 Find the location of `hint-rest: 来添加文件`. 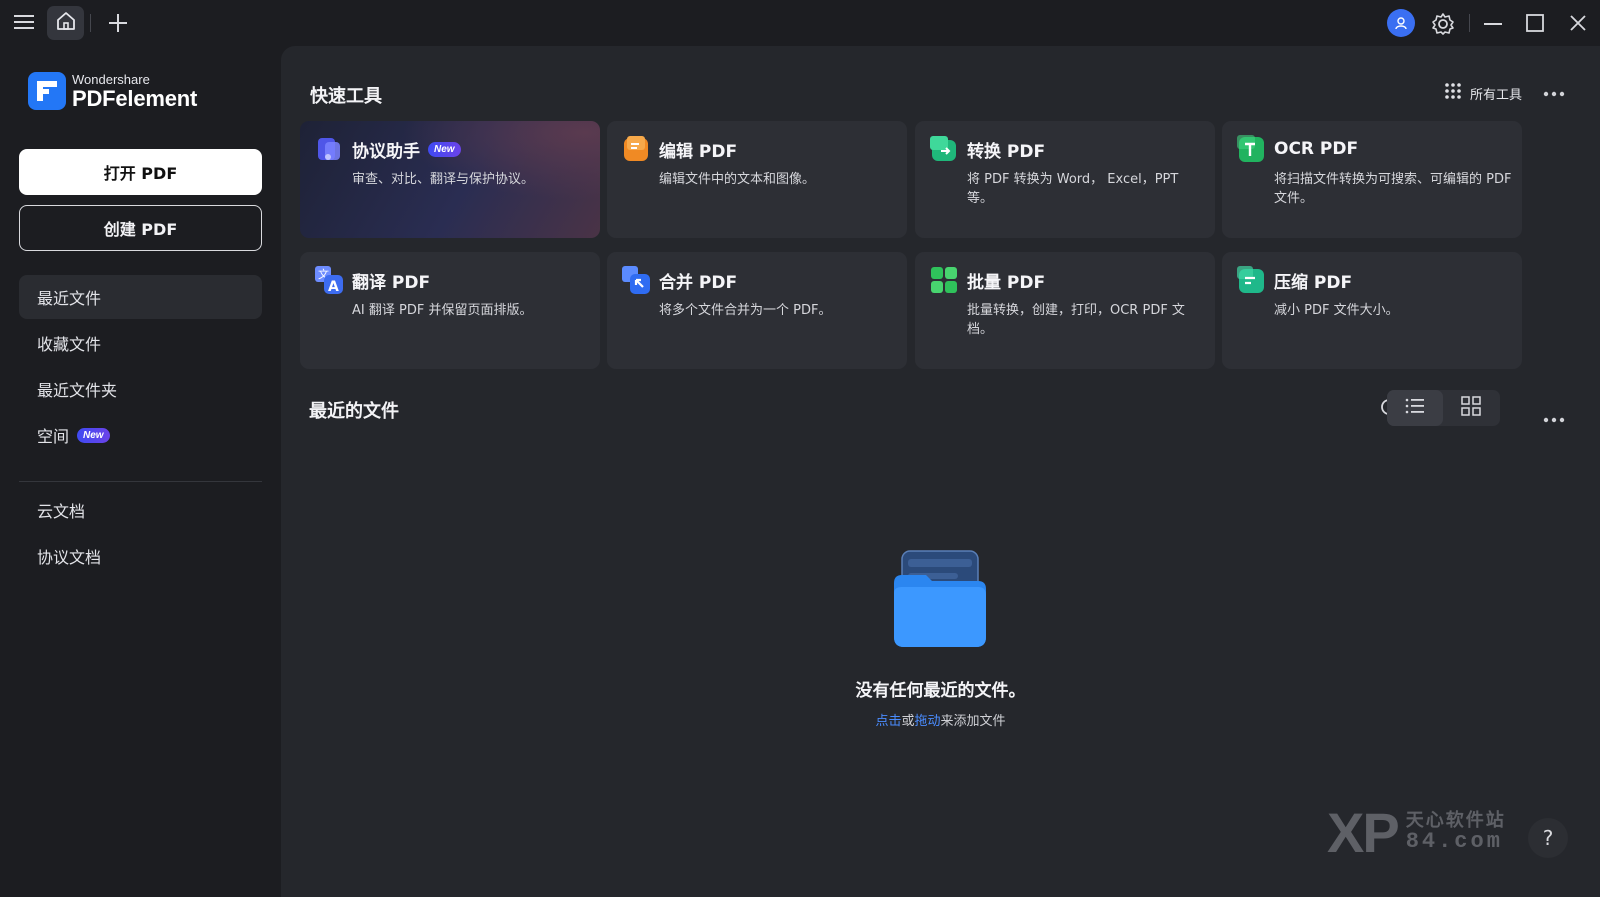

hint-rest: 来添加文件 is located at coordinates (973, 721).